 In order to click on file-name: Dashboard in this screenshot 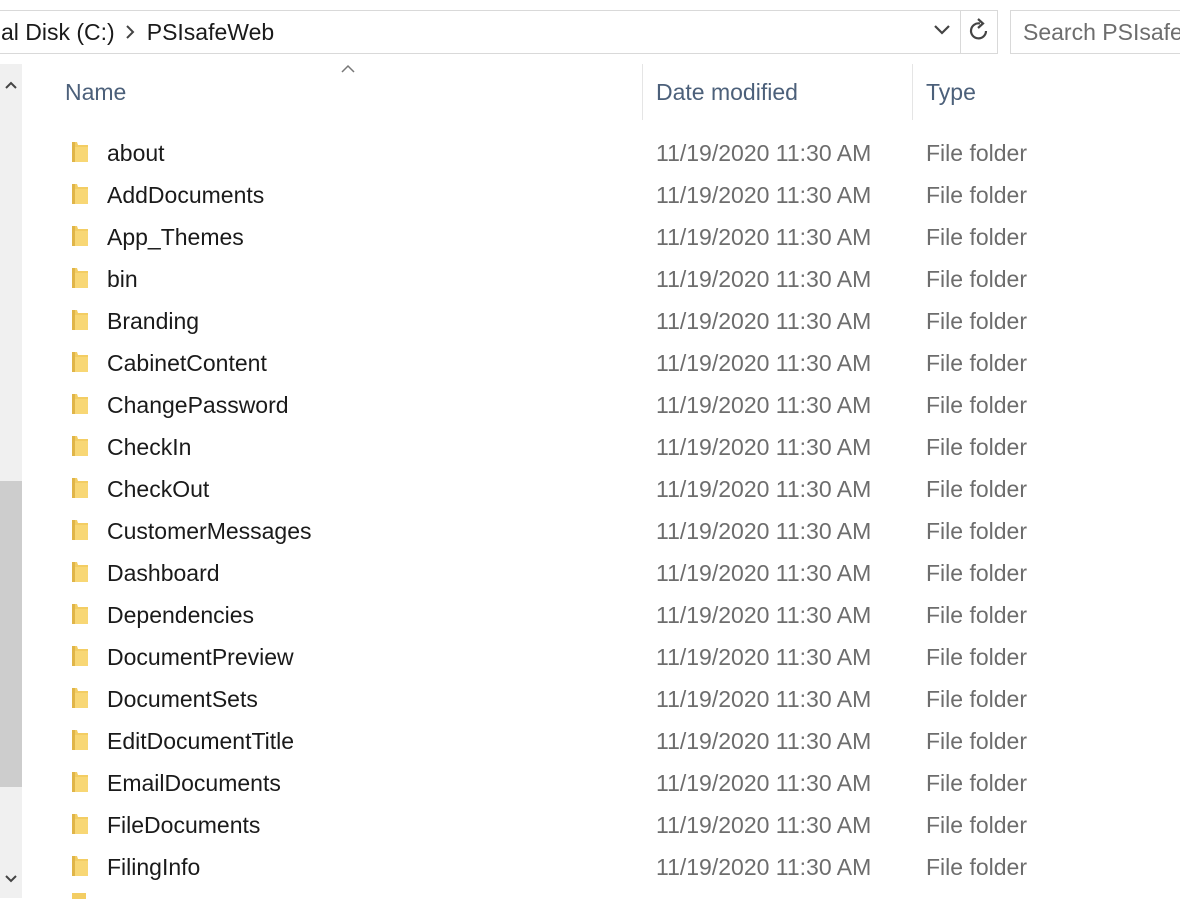, I will do `click(163, 572)`.